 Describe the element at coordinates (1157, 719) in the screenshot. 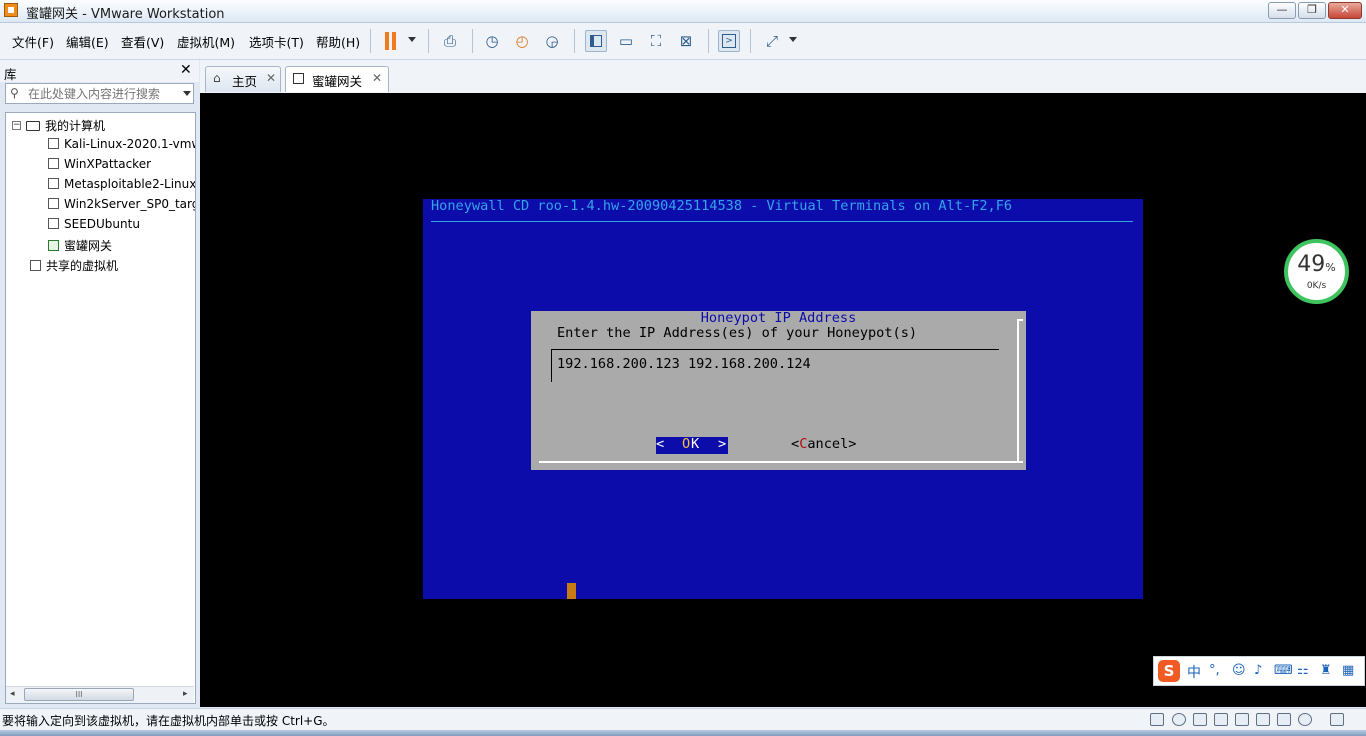

I see `hard-disk-icon` at that location.